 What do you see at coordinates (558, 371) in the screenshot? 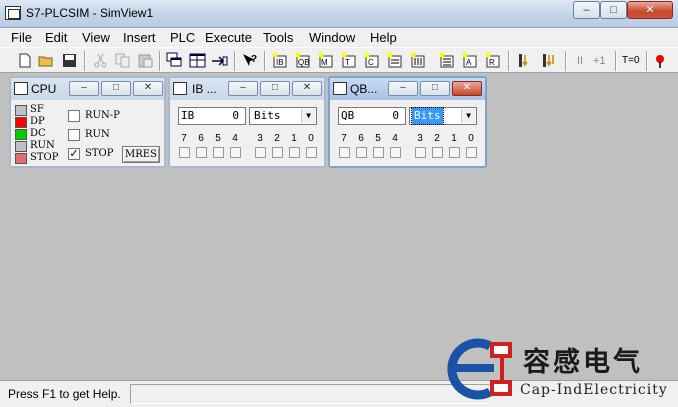
I see `watermark-logo: 容感电气 Cap-IndElectricity` at bounding box center [558, 371].